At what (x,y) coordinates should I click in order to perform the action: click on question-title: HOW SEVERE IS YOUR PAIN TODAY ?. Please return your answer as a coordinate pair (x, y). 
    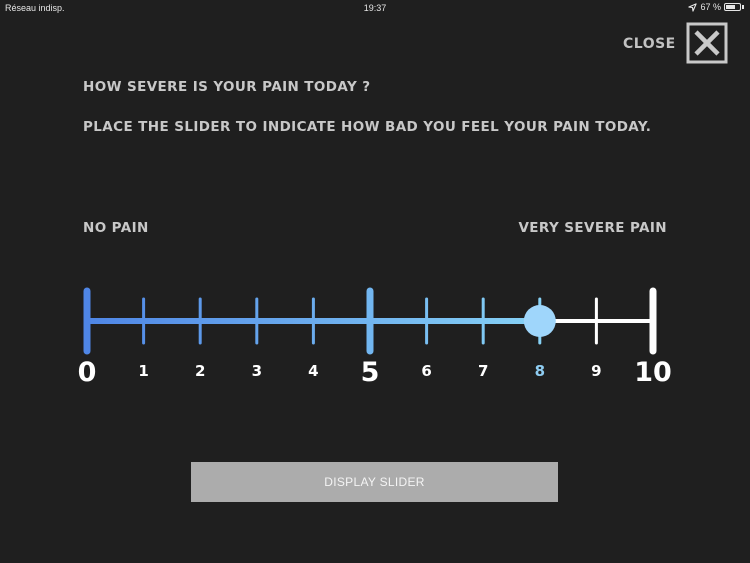
    Looking at the image, I should click on (227, 87).